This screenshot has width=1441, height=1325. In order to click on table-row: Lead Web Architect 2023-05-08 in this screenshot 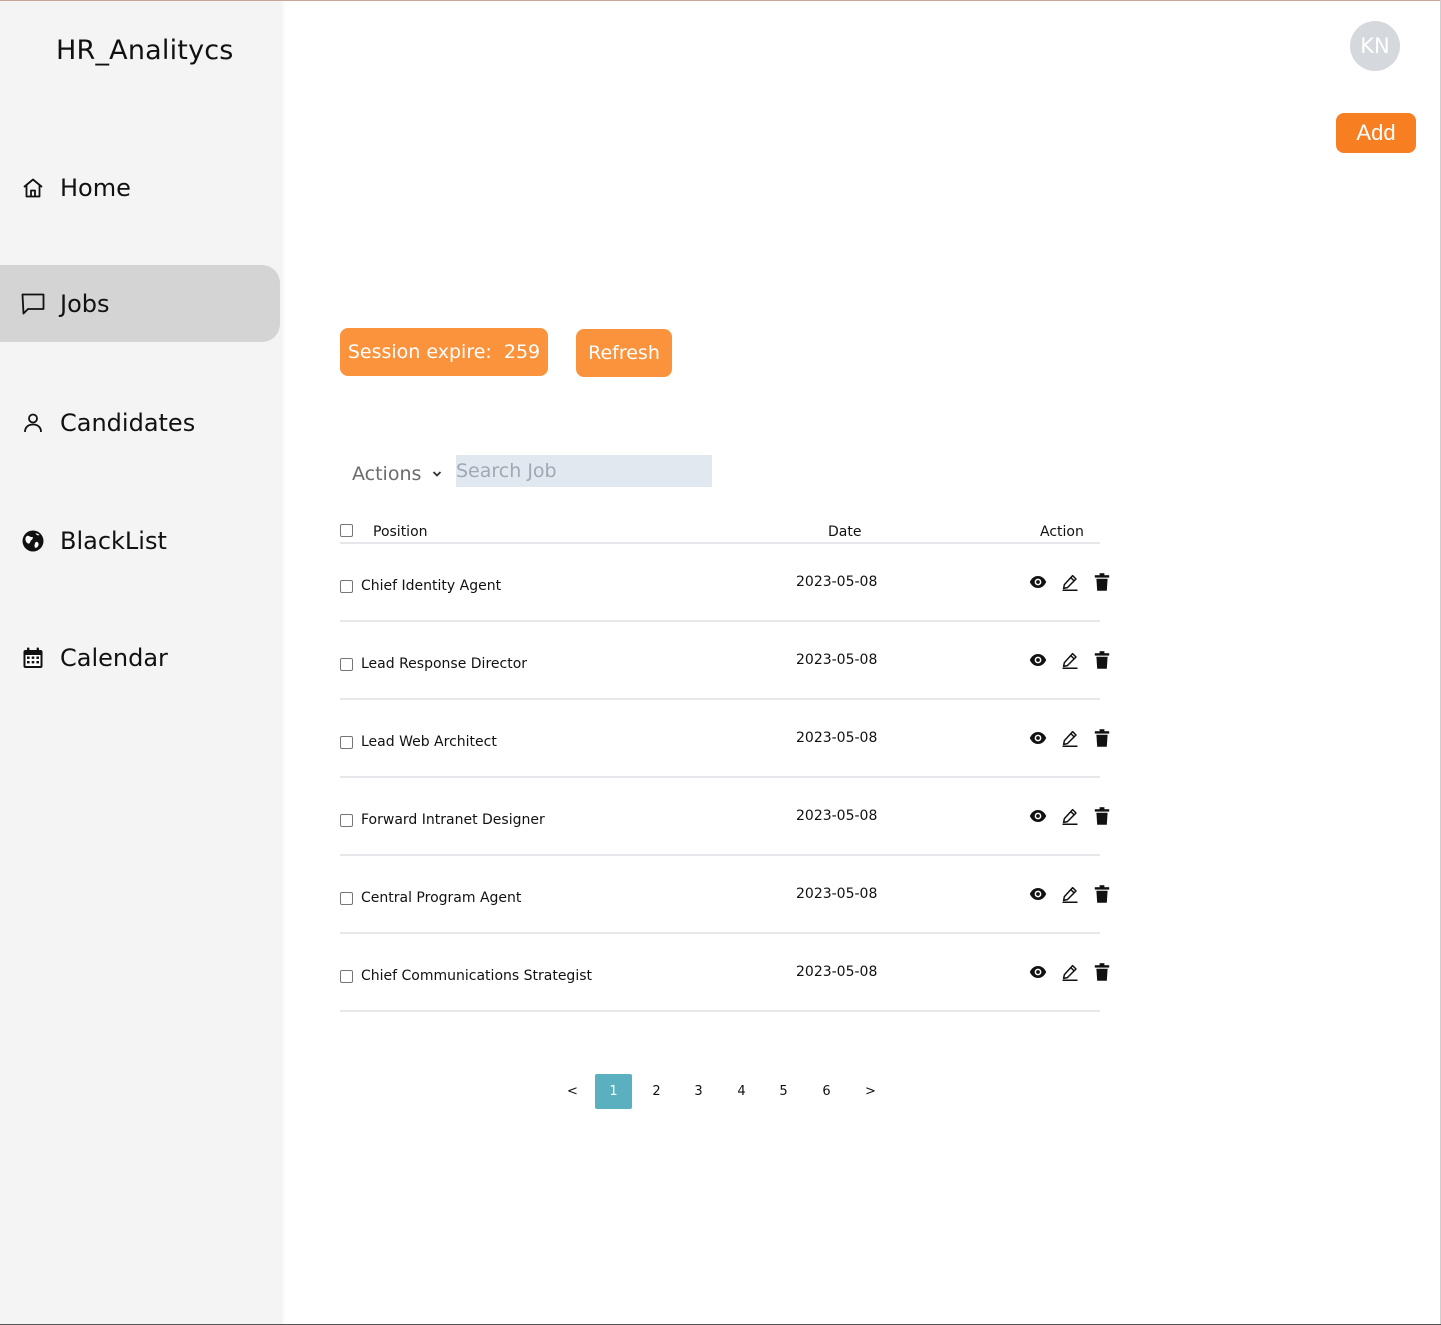, I will do `click(725, 739)`.